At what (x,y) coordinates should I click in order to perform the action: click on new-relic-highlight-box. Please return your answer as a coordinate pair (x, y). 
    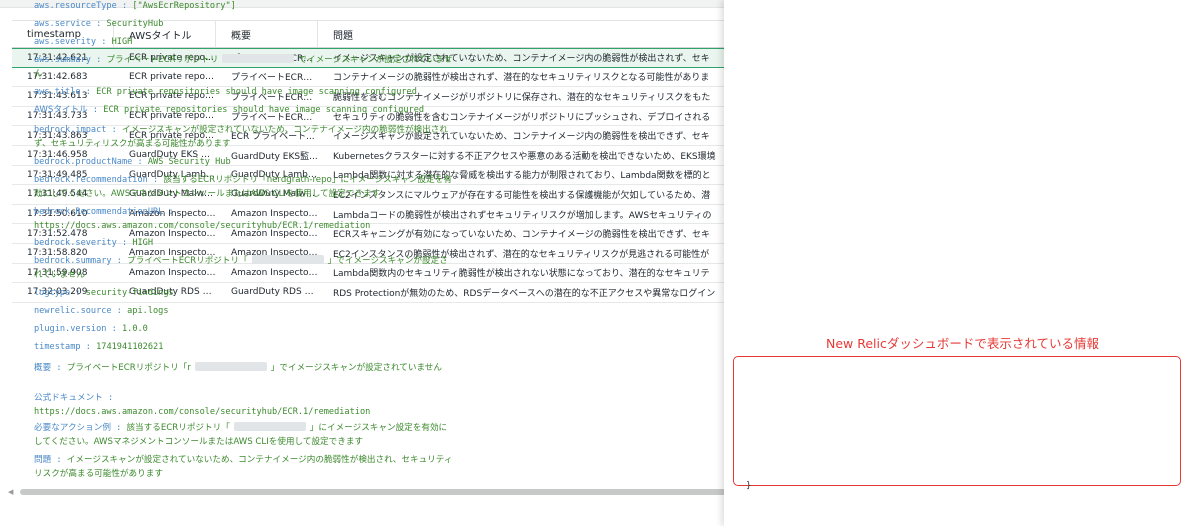
    Looking at the image, I should click on (957, 421).